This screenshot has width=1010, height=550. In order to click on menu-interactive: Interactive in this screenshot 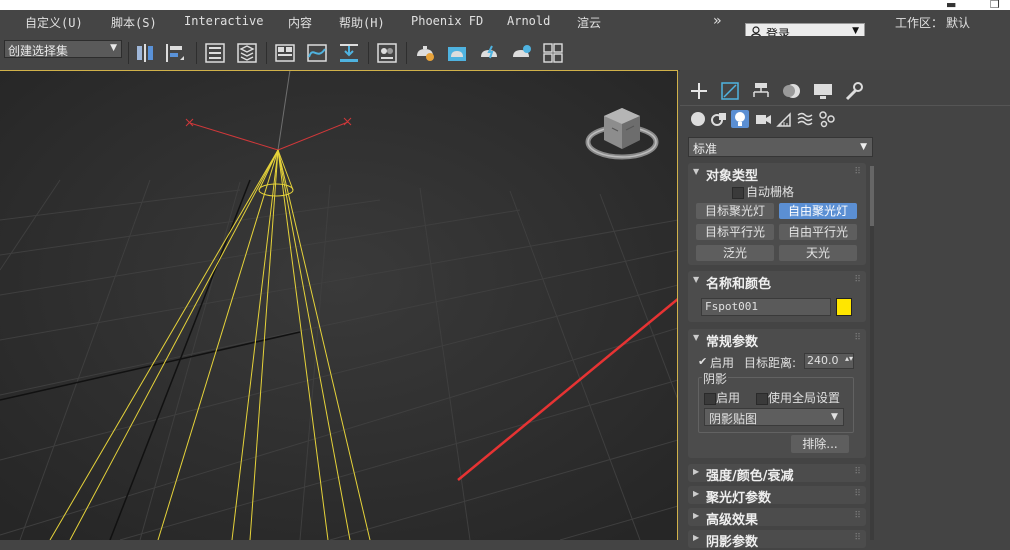, I will do `click(223, 21)`.